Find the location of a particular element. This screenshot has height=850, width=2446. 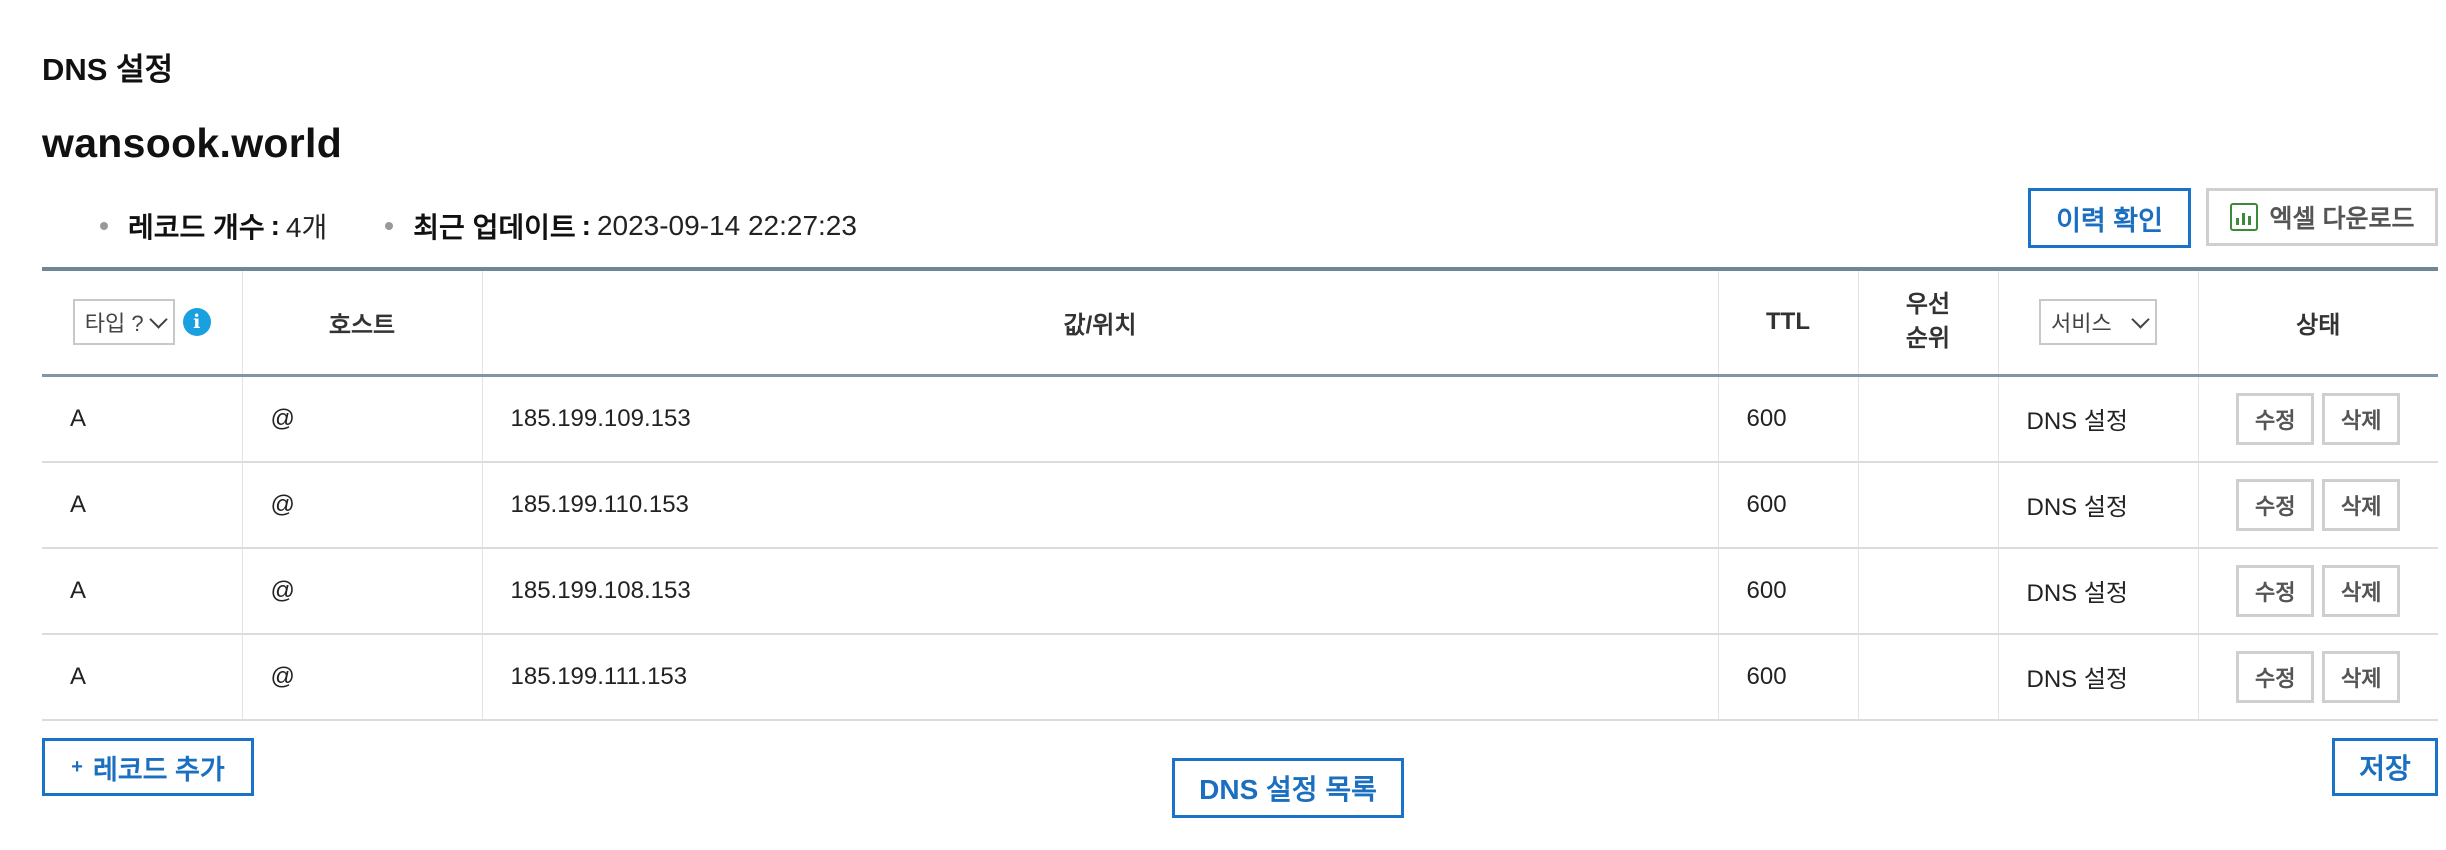

table-header-row: 타입 ? i 호스트 값/위치 TTL 우선 순위 서비스 상태 is located at coordinates (1240, 322).